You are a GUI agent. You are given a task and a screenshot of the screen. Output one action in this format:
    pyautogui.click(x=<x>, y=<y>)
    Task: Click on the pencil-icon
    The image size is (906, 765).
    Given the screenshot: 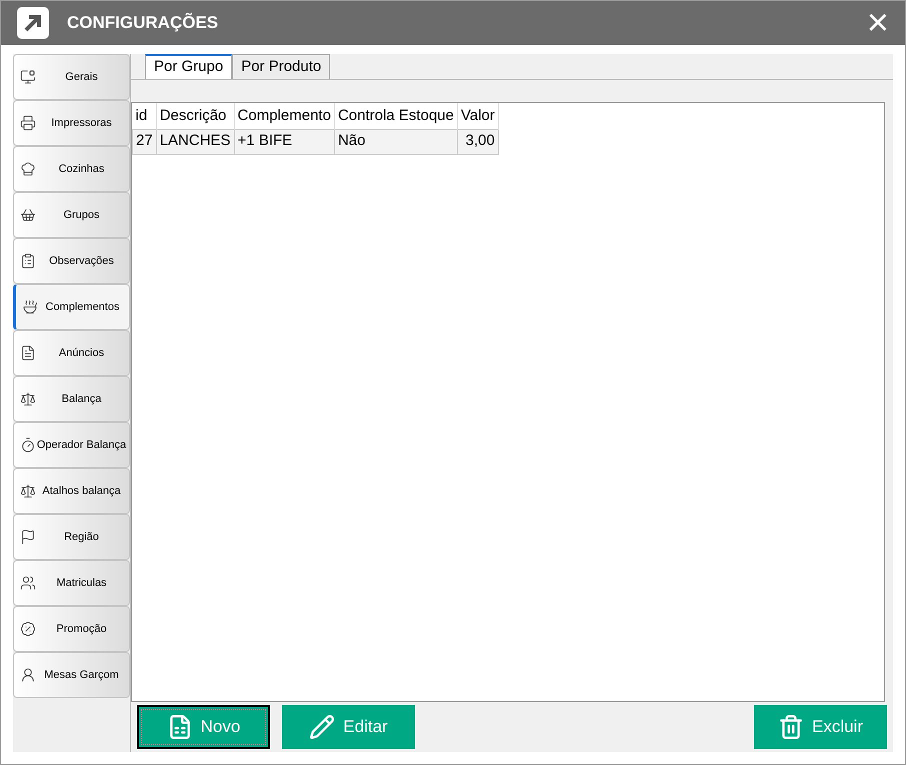 What is the action you would take?
    pyautogui.click(x=322, y=727)
    